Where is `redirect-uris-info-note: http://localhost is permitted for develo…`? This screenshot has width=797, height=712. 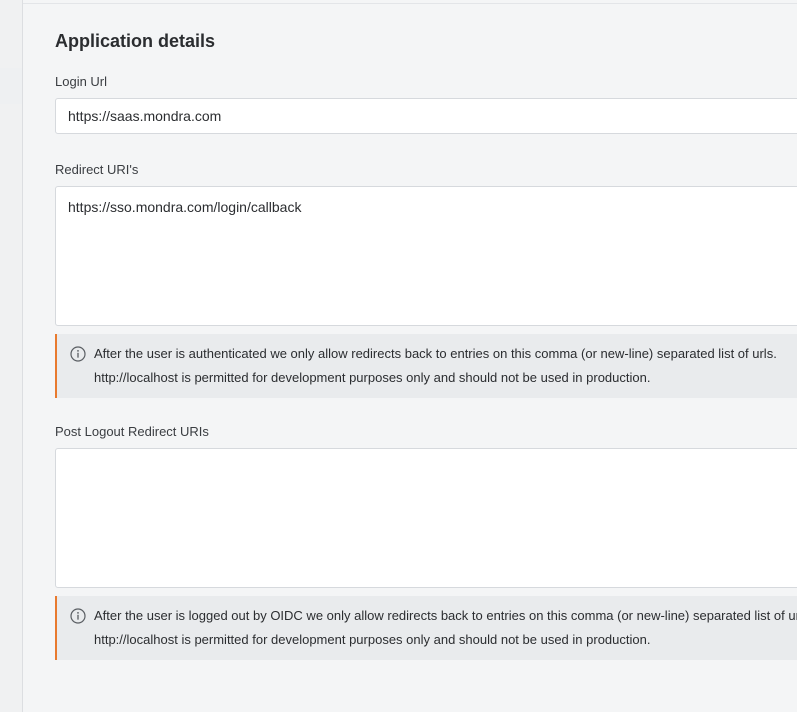
redirect-uris-info-note: http://localhost is permitted for develo… is located at coordinates (372, 377).